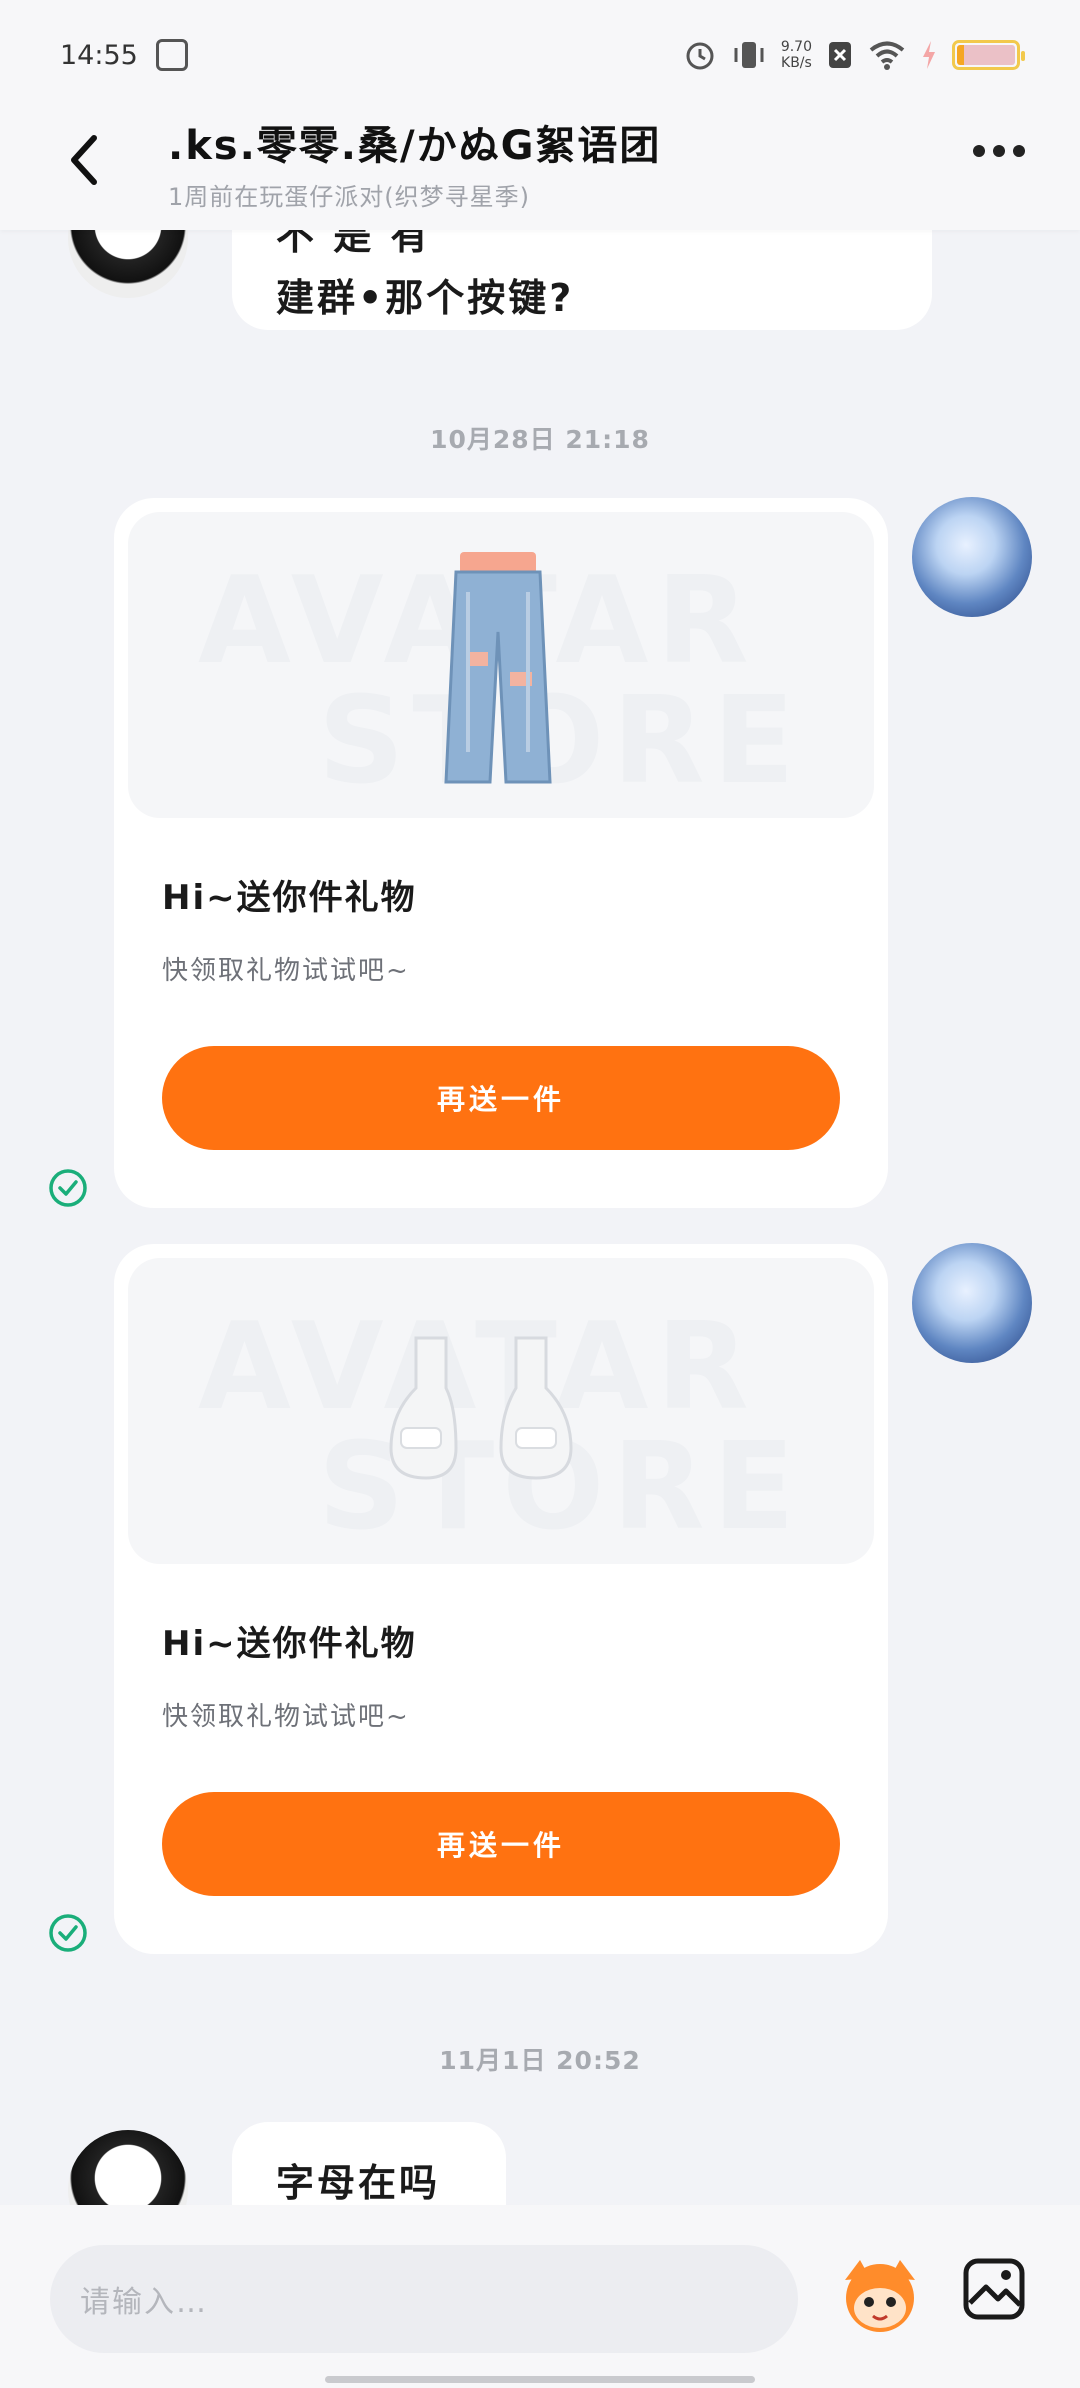  I want to click on alarm-icon, so click(700, 56).